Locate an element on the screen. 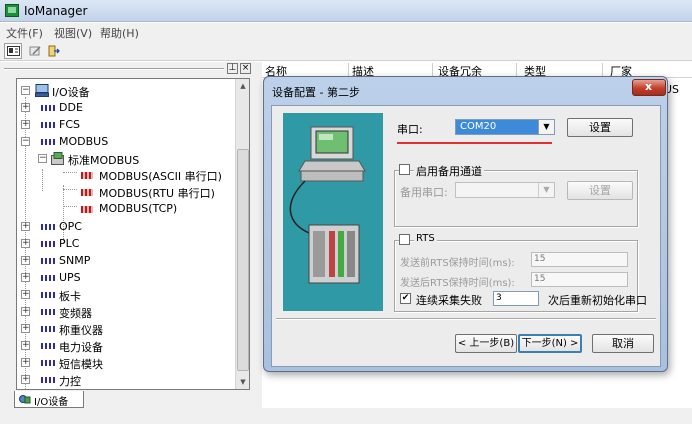  tab-io-devices: I/O设备 is located at coordinates (49, 399).